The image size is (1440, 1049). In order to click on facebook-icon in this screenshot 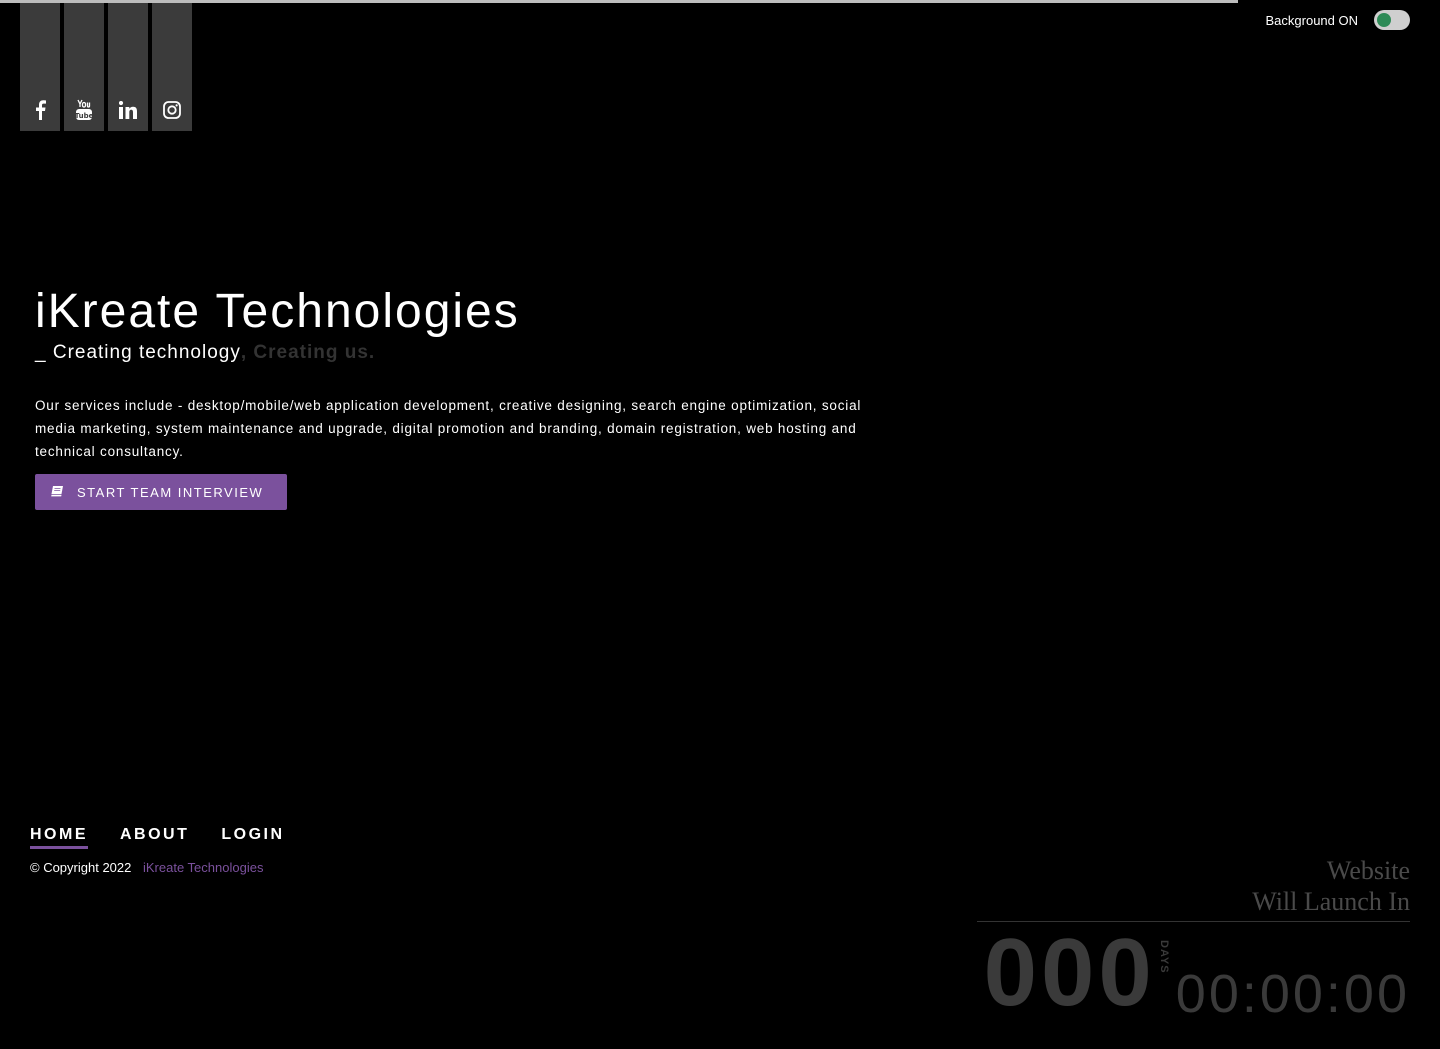, I will do `click(40, 110)`.